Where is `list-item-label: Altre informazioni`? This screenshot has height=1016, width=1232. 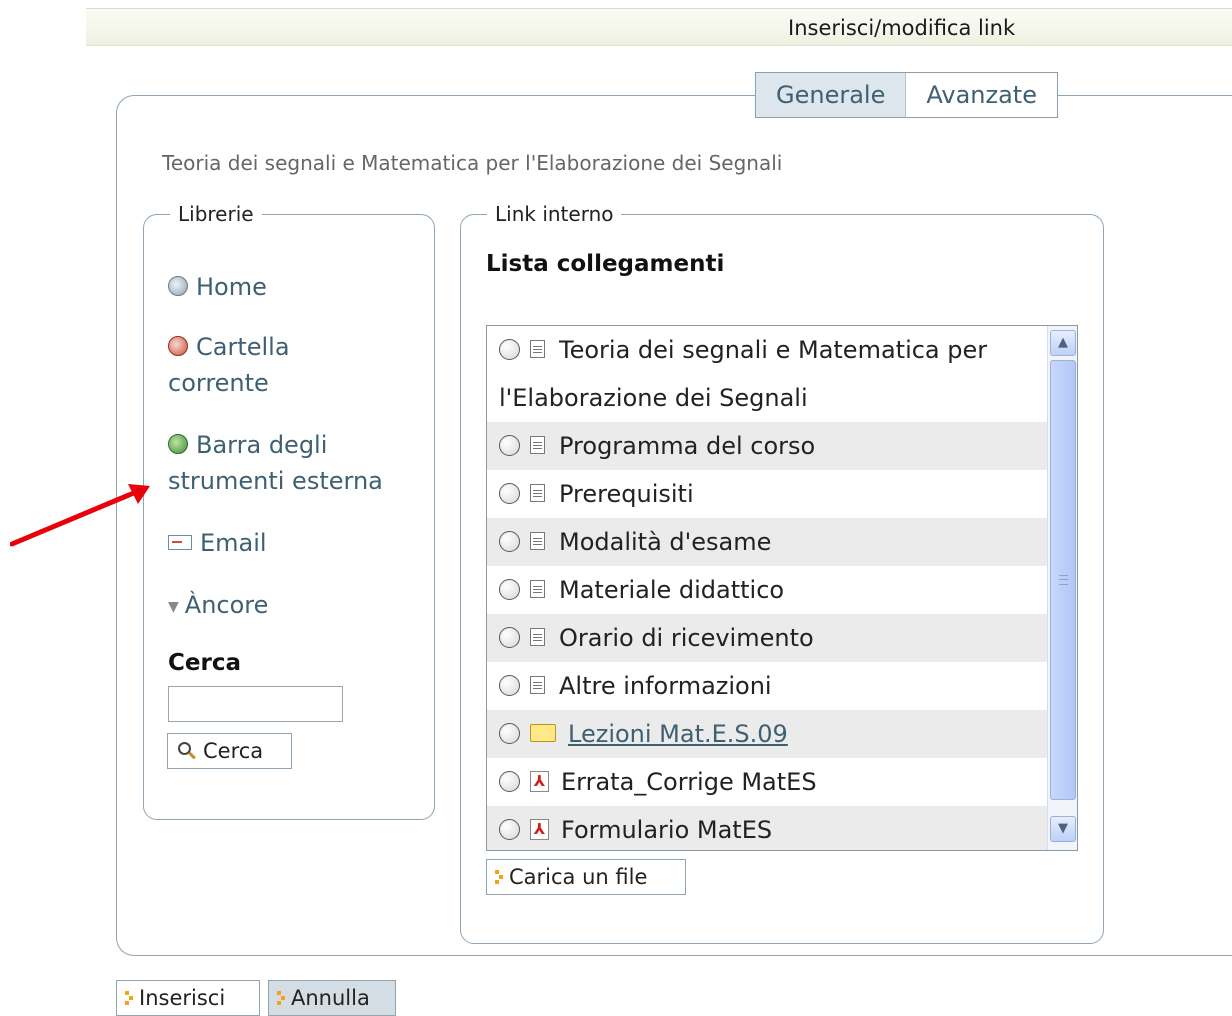
list-item-label: Altre informazioni is located at coordinates (665, 686).